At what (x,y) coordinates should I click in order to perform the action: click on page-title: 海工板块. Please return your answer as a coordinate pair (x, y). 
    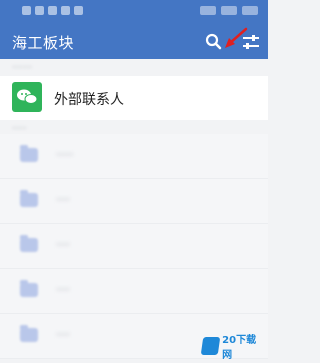
    Looking at the image, I should click on (43, 43).